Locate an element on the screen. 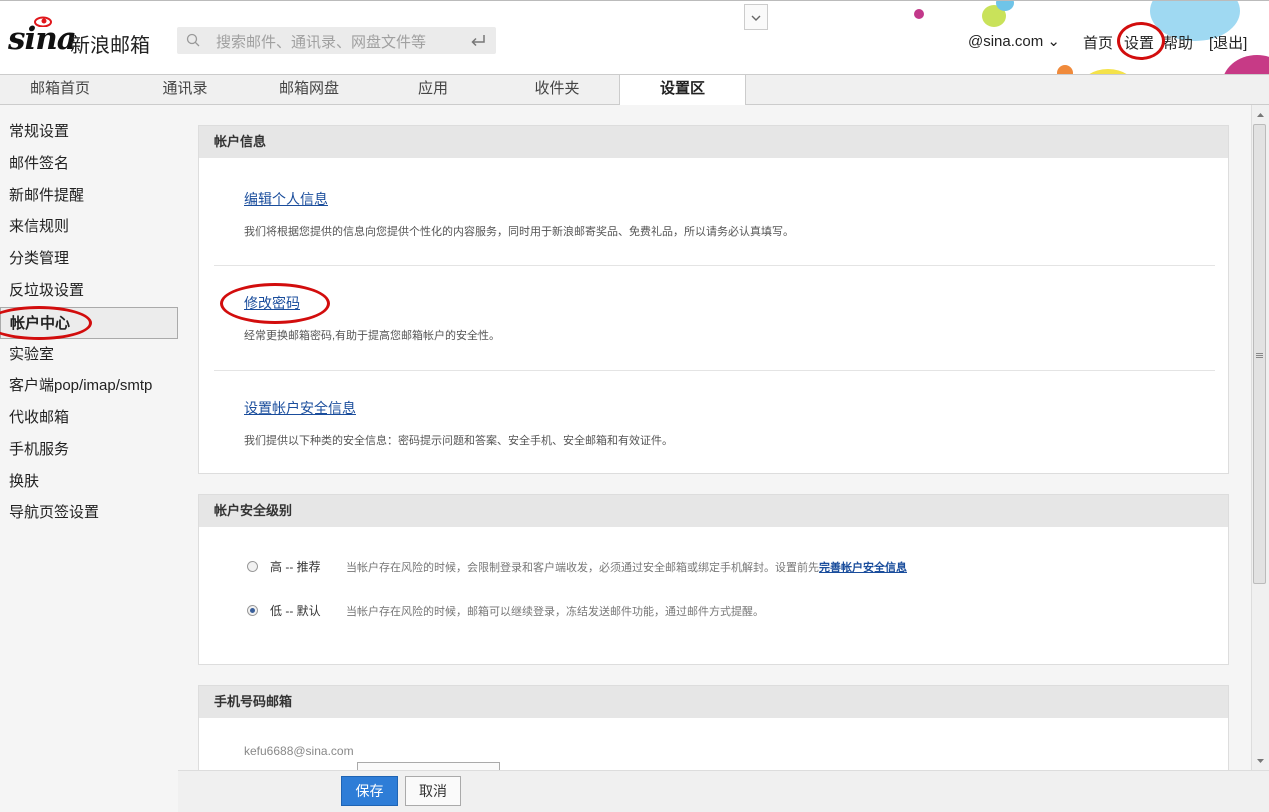 Image resolution: width=1269 pixels, height=812 pixels. sidebar-item-mobile-service: 手机服务 is located at coordinates (89, 450).